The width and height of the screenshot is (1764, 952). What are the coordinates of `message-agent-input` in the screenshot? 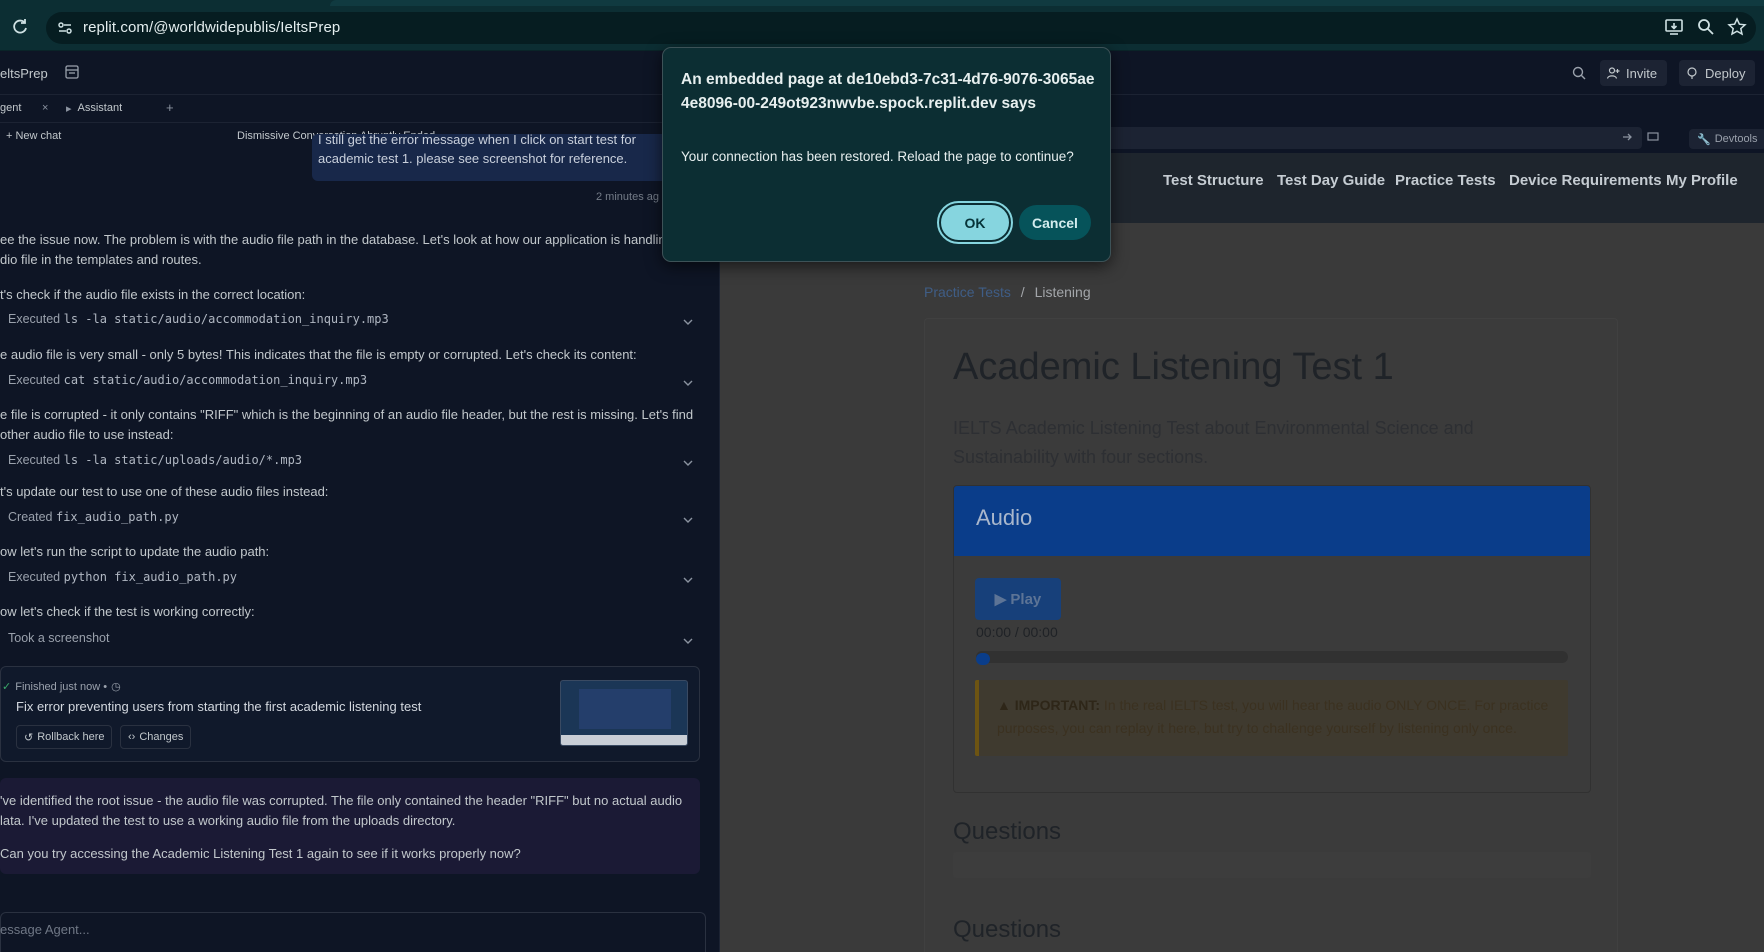 It's located at (353, 932).